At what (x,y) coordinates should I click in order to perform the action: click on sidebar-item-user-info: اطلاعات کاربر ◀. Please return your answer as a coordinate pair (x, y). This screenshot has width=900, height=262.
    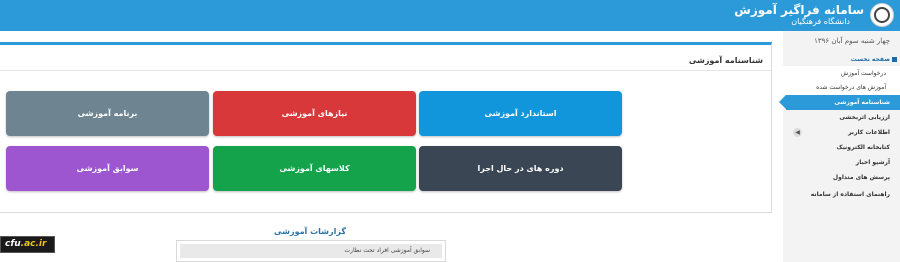
    Looking at the image, I should click on (841, 132).